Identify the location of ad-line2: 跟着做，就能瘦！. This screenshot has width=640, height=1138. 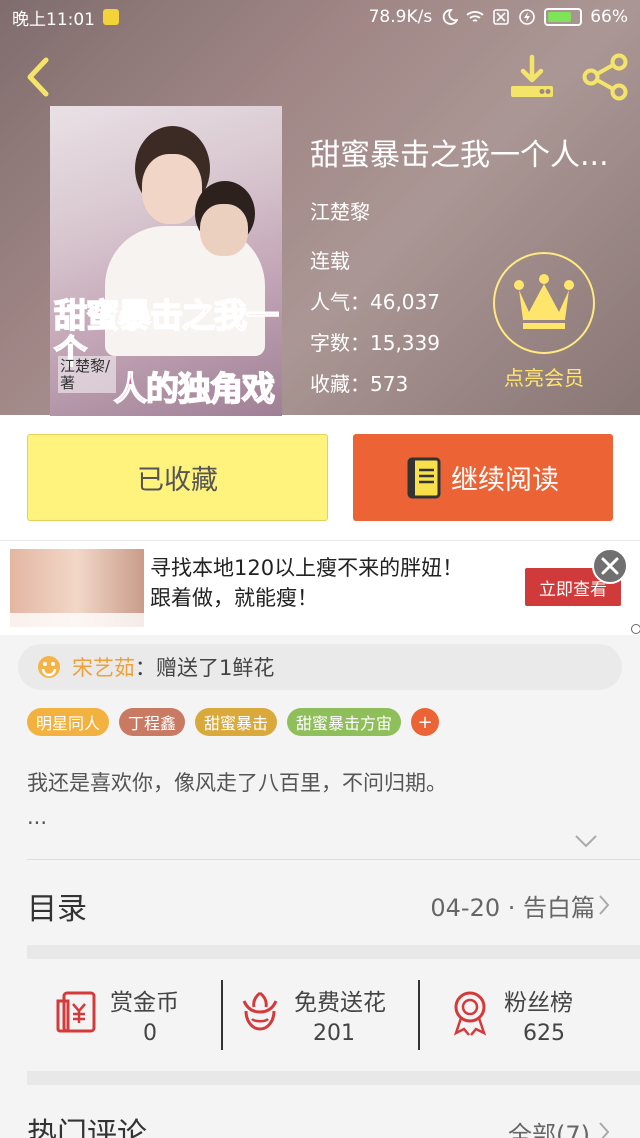
(234, 598).